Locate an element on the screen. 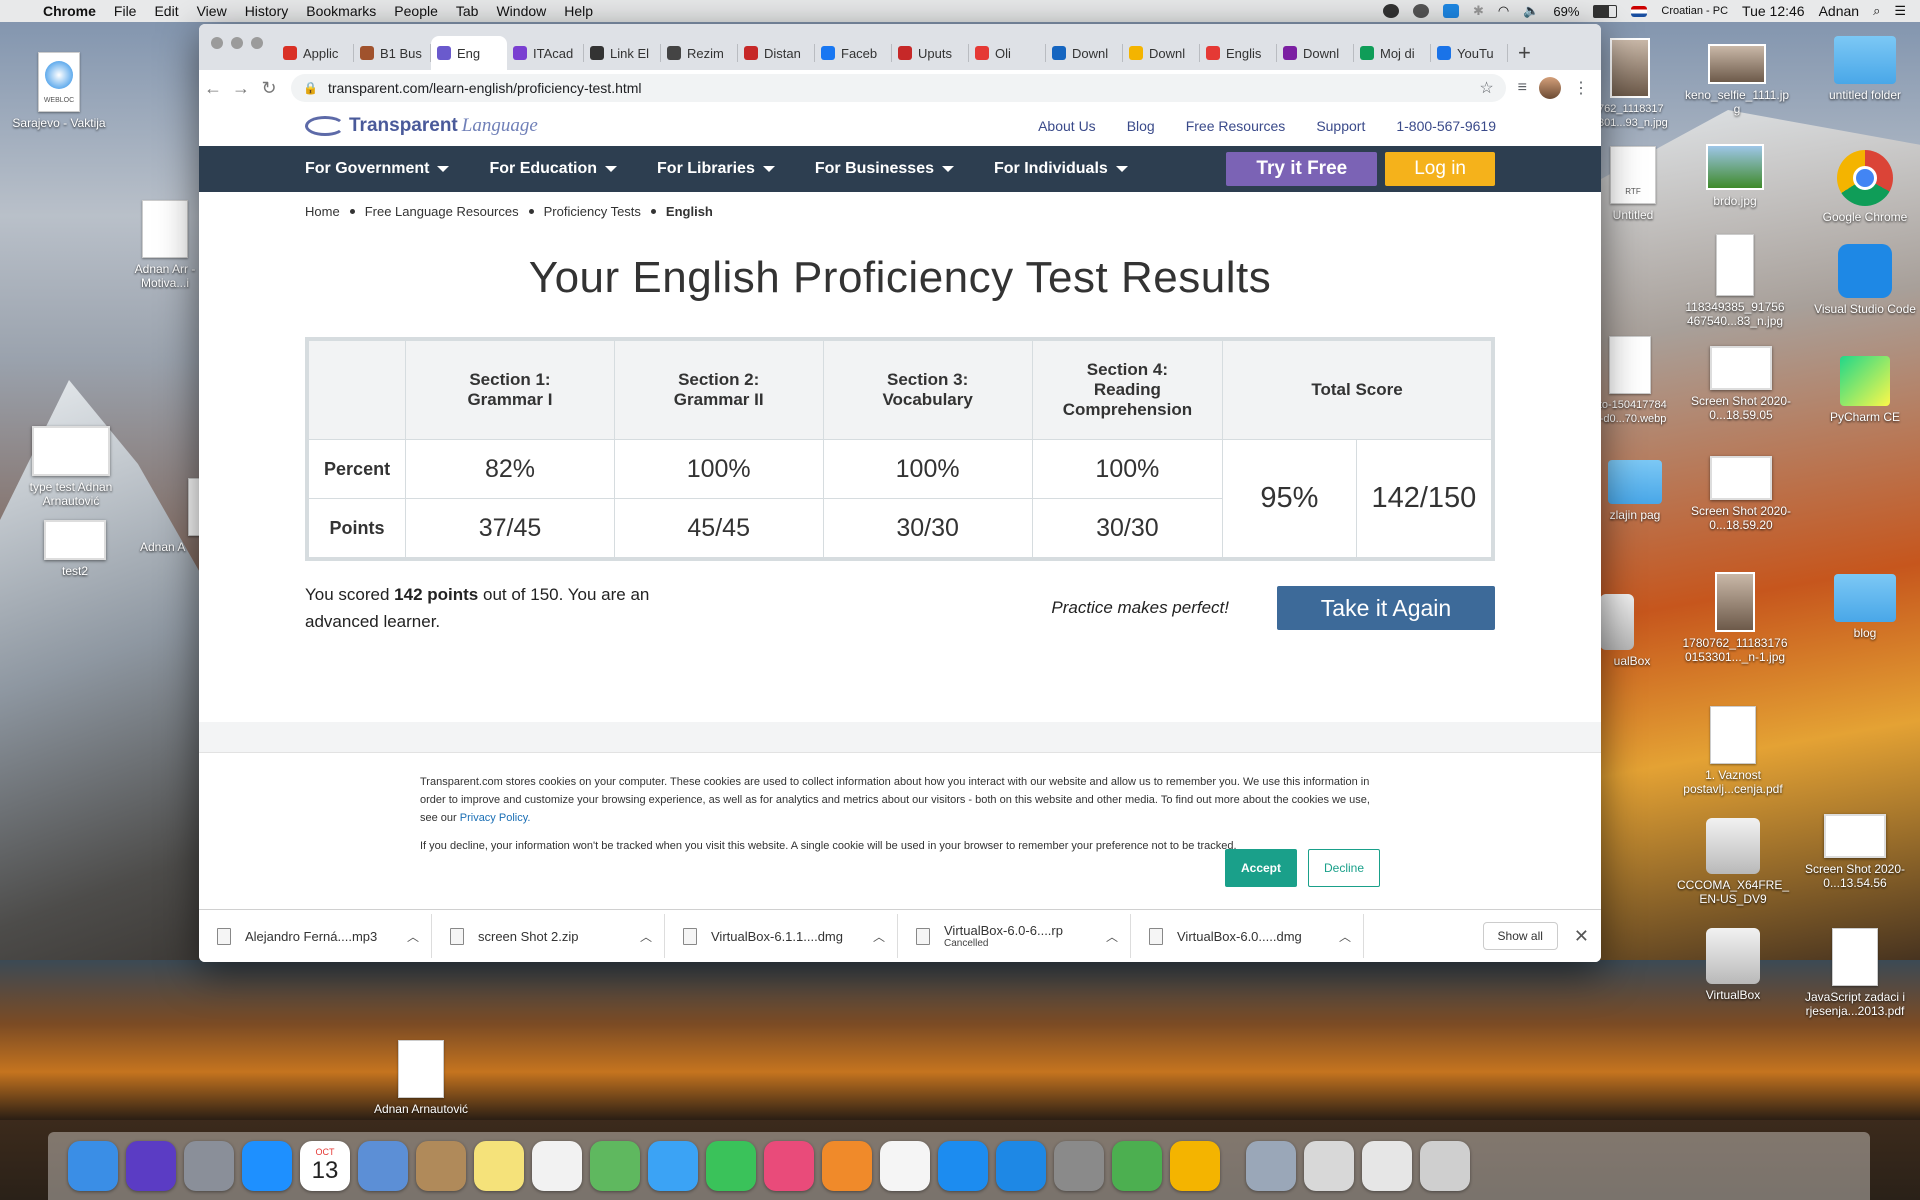 The height and width of the screenshot is (1200, 1920). minimize-window-button is located at coordinates (237, 43).